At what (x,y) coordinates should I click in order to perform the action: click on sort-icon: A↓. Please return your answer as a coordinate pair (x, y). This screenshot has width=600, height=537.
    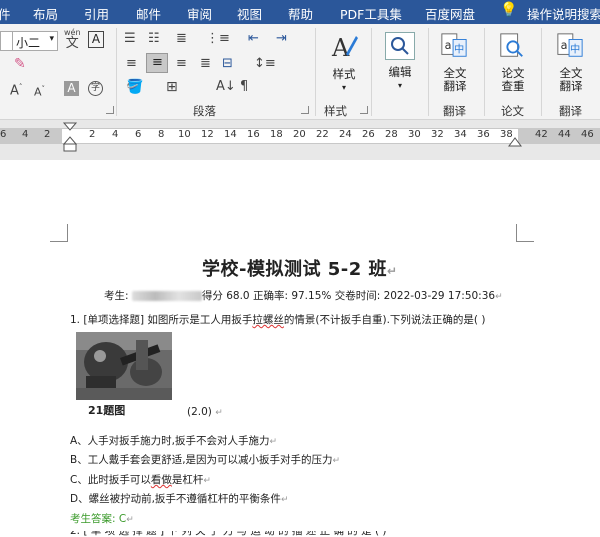
    Looking at the image, I should click on (226, 87).